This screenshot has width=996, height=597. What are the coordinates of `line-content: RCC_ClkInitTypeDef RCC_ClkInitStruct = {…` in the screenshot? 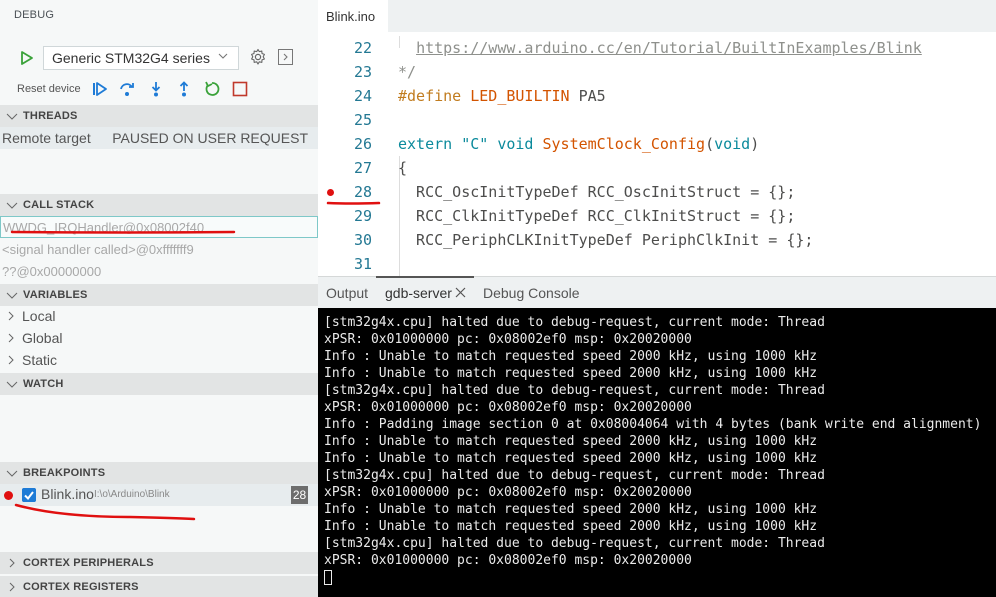 It's located at (596, 216).